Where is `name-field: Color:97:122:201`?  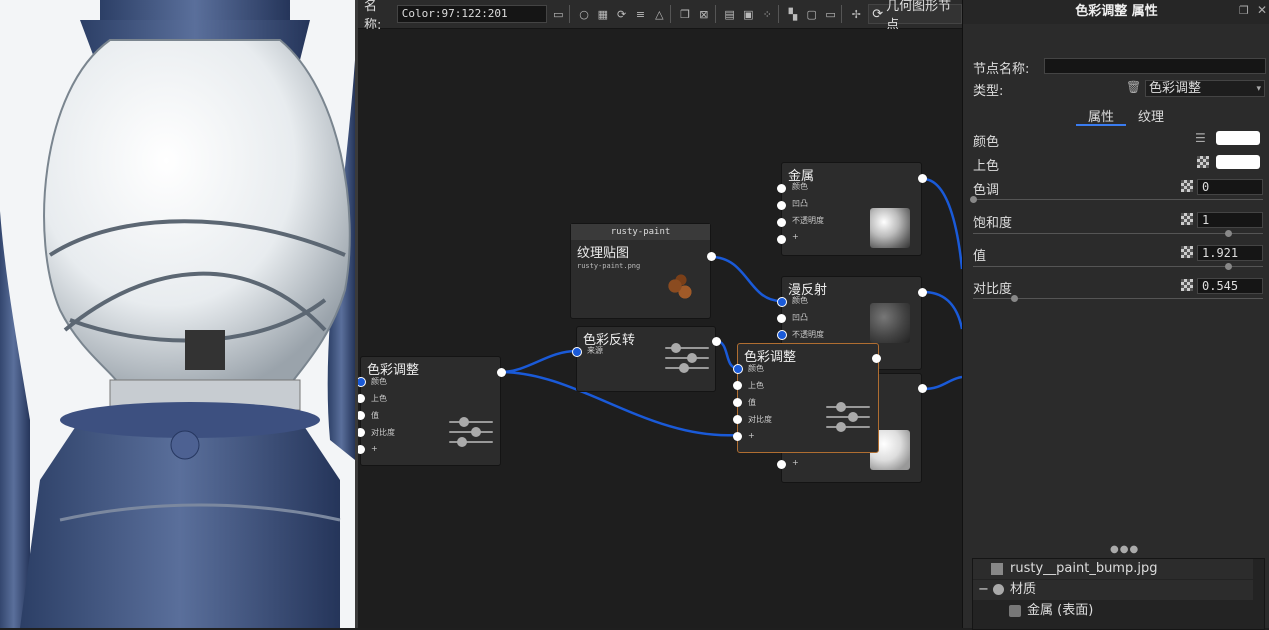
name-field: Color:97:122:201 is located at coordinates (472, 14).